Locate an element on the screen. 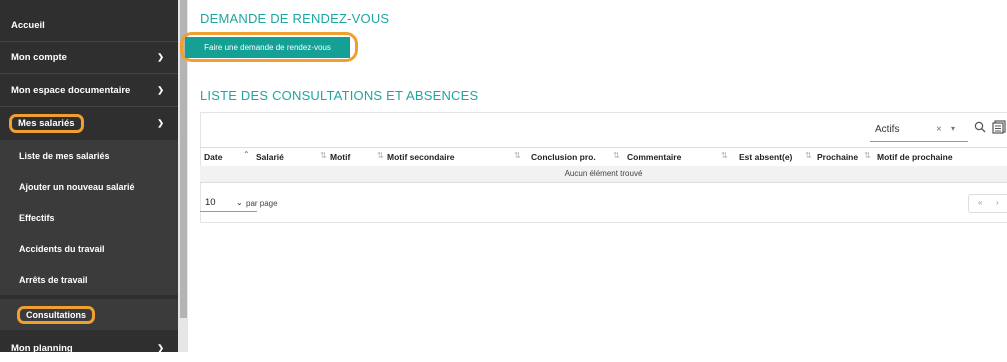 The height and width of the screenshot is (362, 1007). section-title-rendez-vous: DEMANDE DE RENDEZ-VOUS is located at coordinates (295, 18).